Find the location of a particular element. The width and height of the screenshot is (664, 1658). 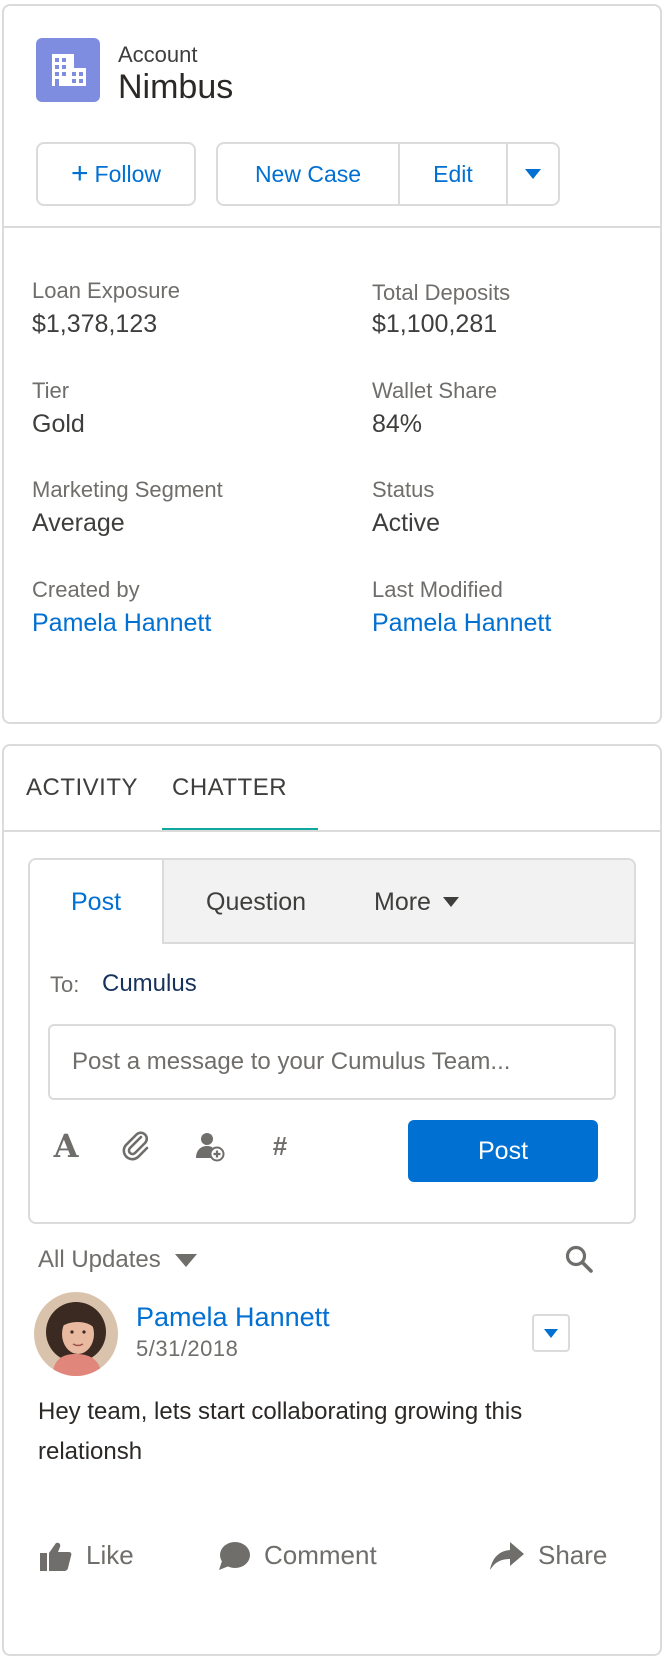

tab-chatter: CHATTER is located at coordinates (229, 788).